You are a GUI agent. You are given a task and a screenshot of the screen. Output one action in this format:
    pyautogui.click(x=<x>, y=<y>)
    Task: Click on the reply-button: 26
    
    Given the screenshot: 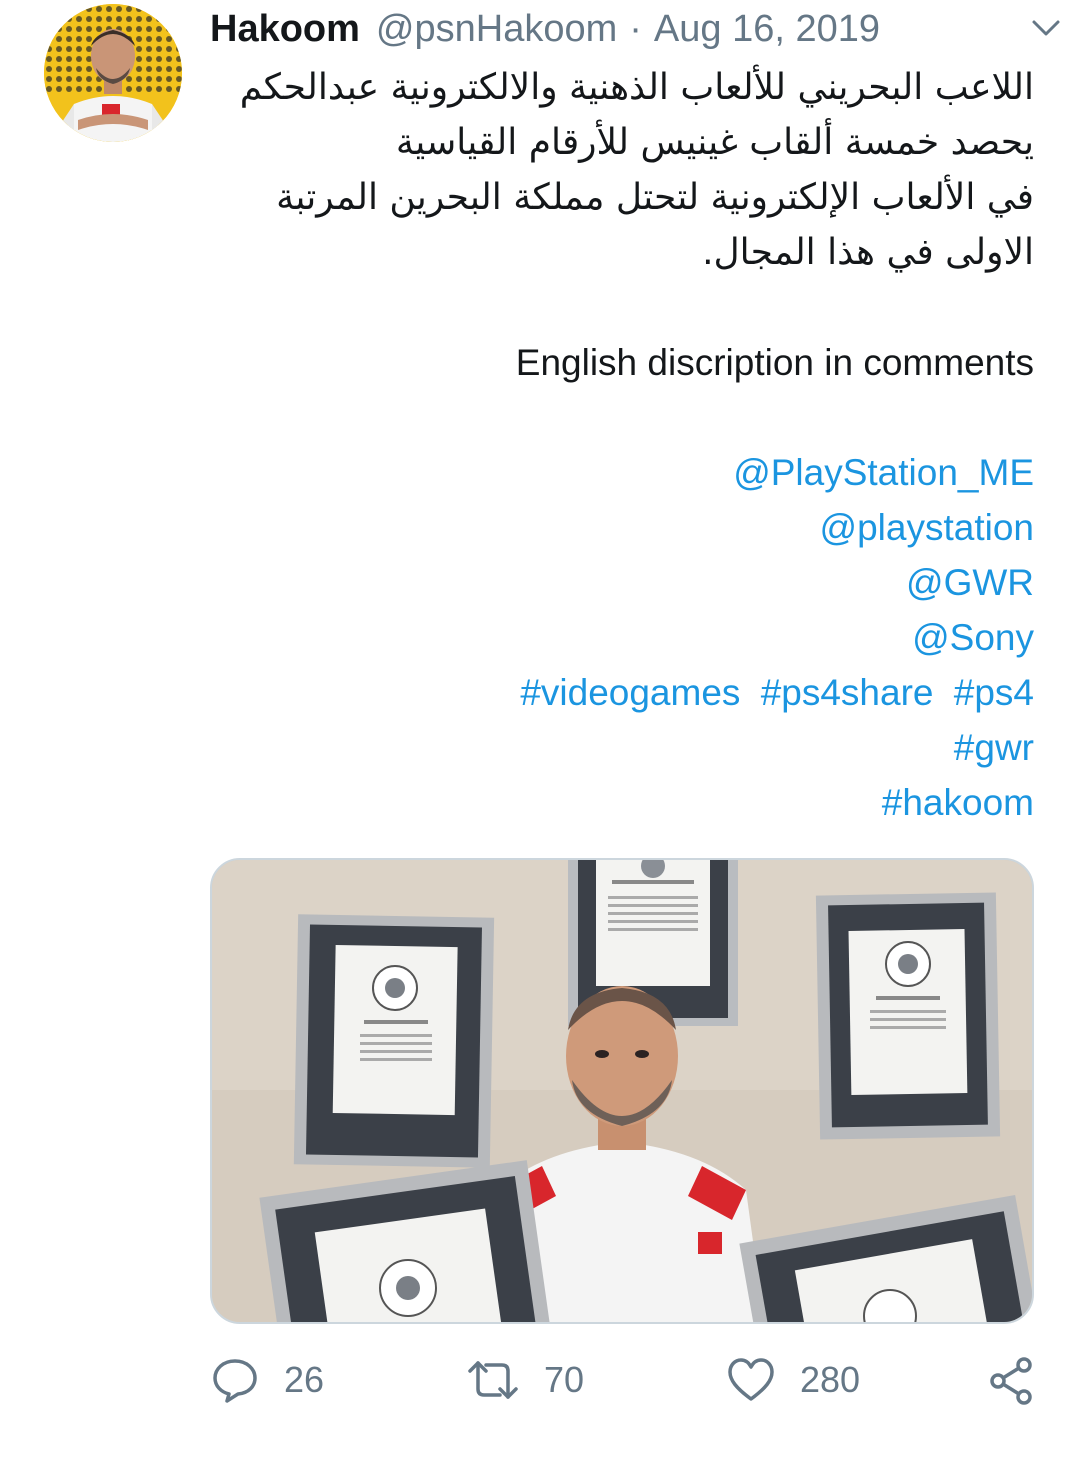 What is the action you would take?
    pyautogui.click(x=267, y=1380)
    